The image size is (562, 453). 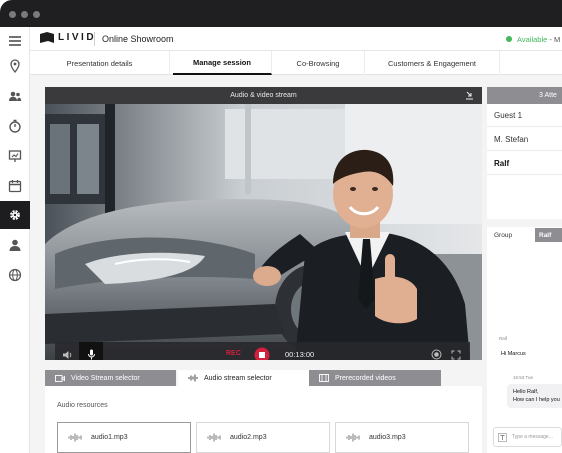 What do you see at coordinates (281, 13) in the screenshot?
I see `window-titlebar` at bounding box center [281, 13].